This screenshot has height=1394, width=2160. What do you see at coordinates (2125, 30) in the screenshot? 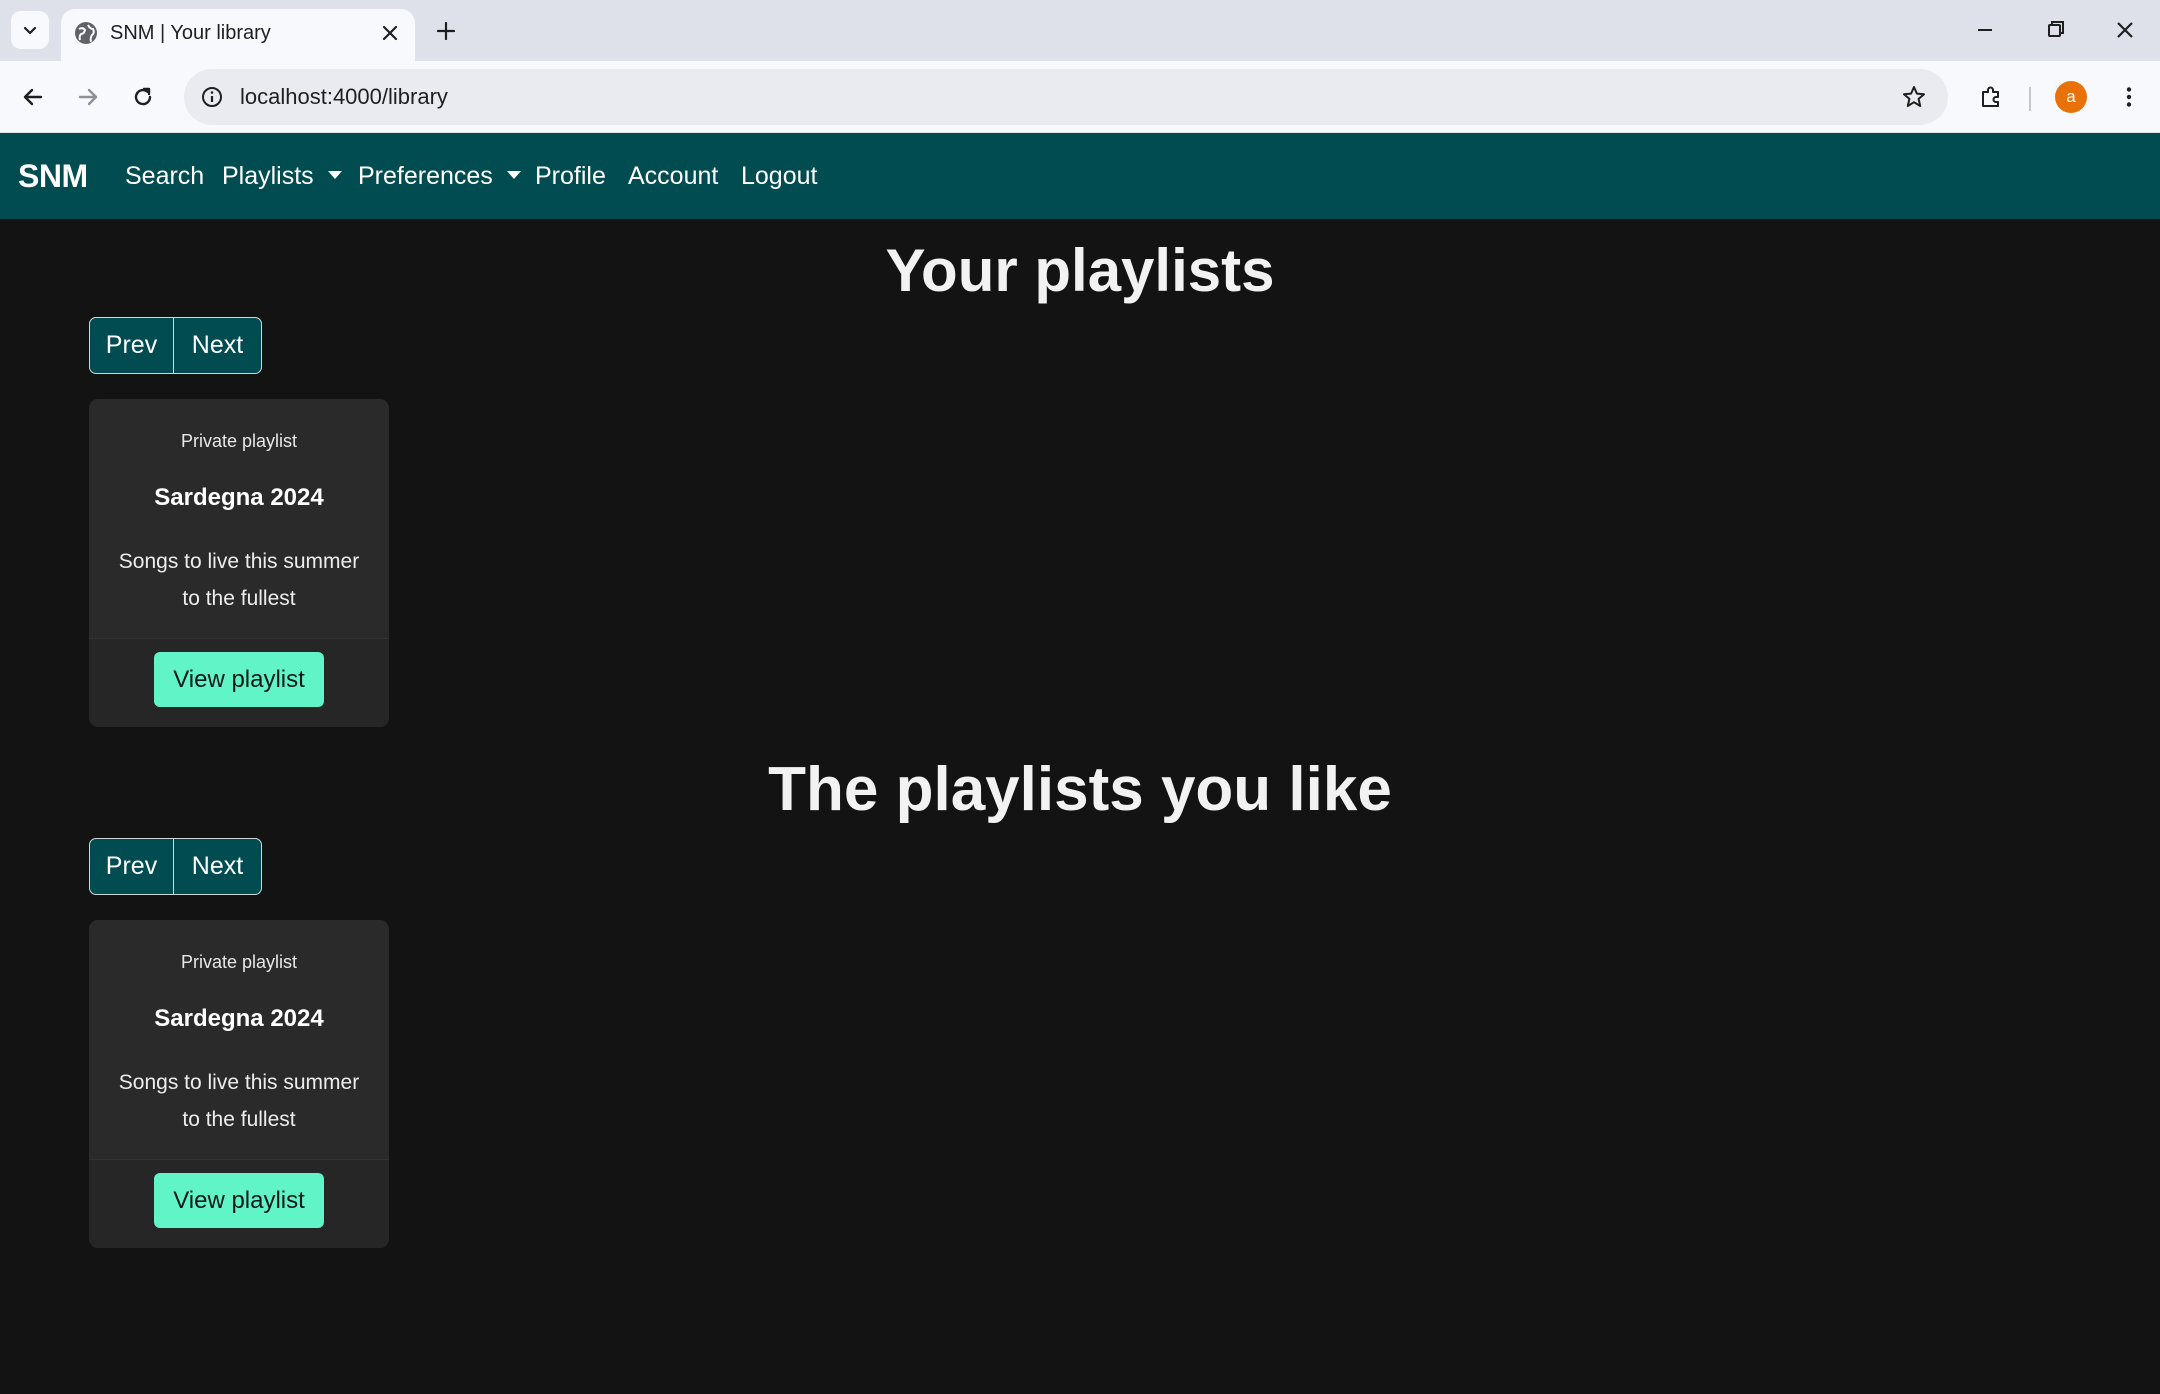
I see `close-window-icon` at bounding box center [2125, 30].